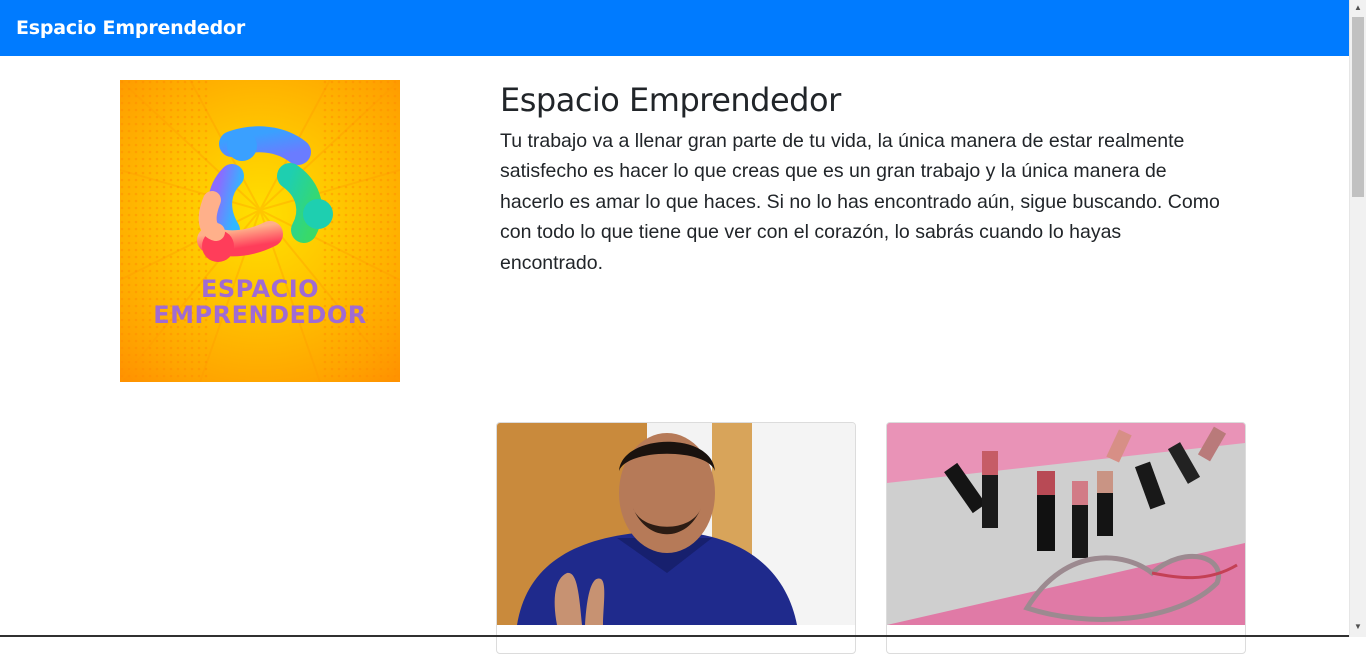 The image size is (1366, 654). Describe the element at coordinates (260, 315) in the screenshot. I see `logo-text-line2: EMPRENDEDOR` at that location.